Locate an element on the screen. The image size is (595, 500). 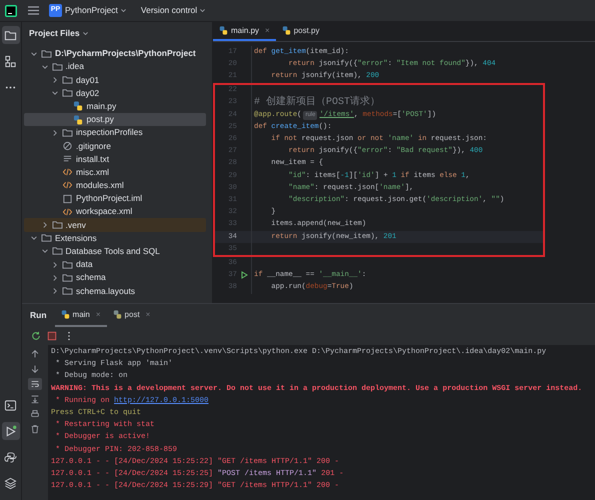
tree-item: post.py is located at coordinates (115, 119).